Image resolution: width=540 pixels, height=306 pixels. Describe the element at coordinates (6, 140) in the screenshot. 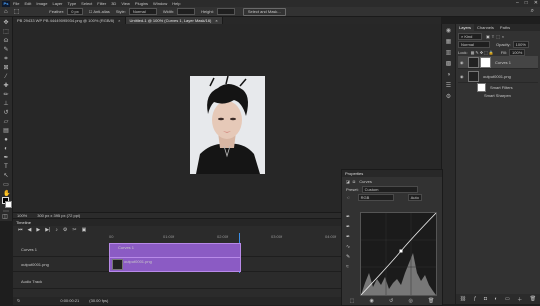

I see `blur-tool-icon: ●` at that location.